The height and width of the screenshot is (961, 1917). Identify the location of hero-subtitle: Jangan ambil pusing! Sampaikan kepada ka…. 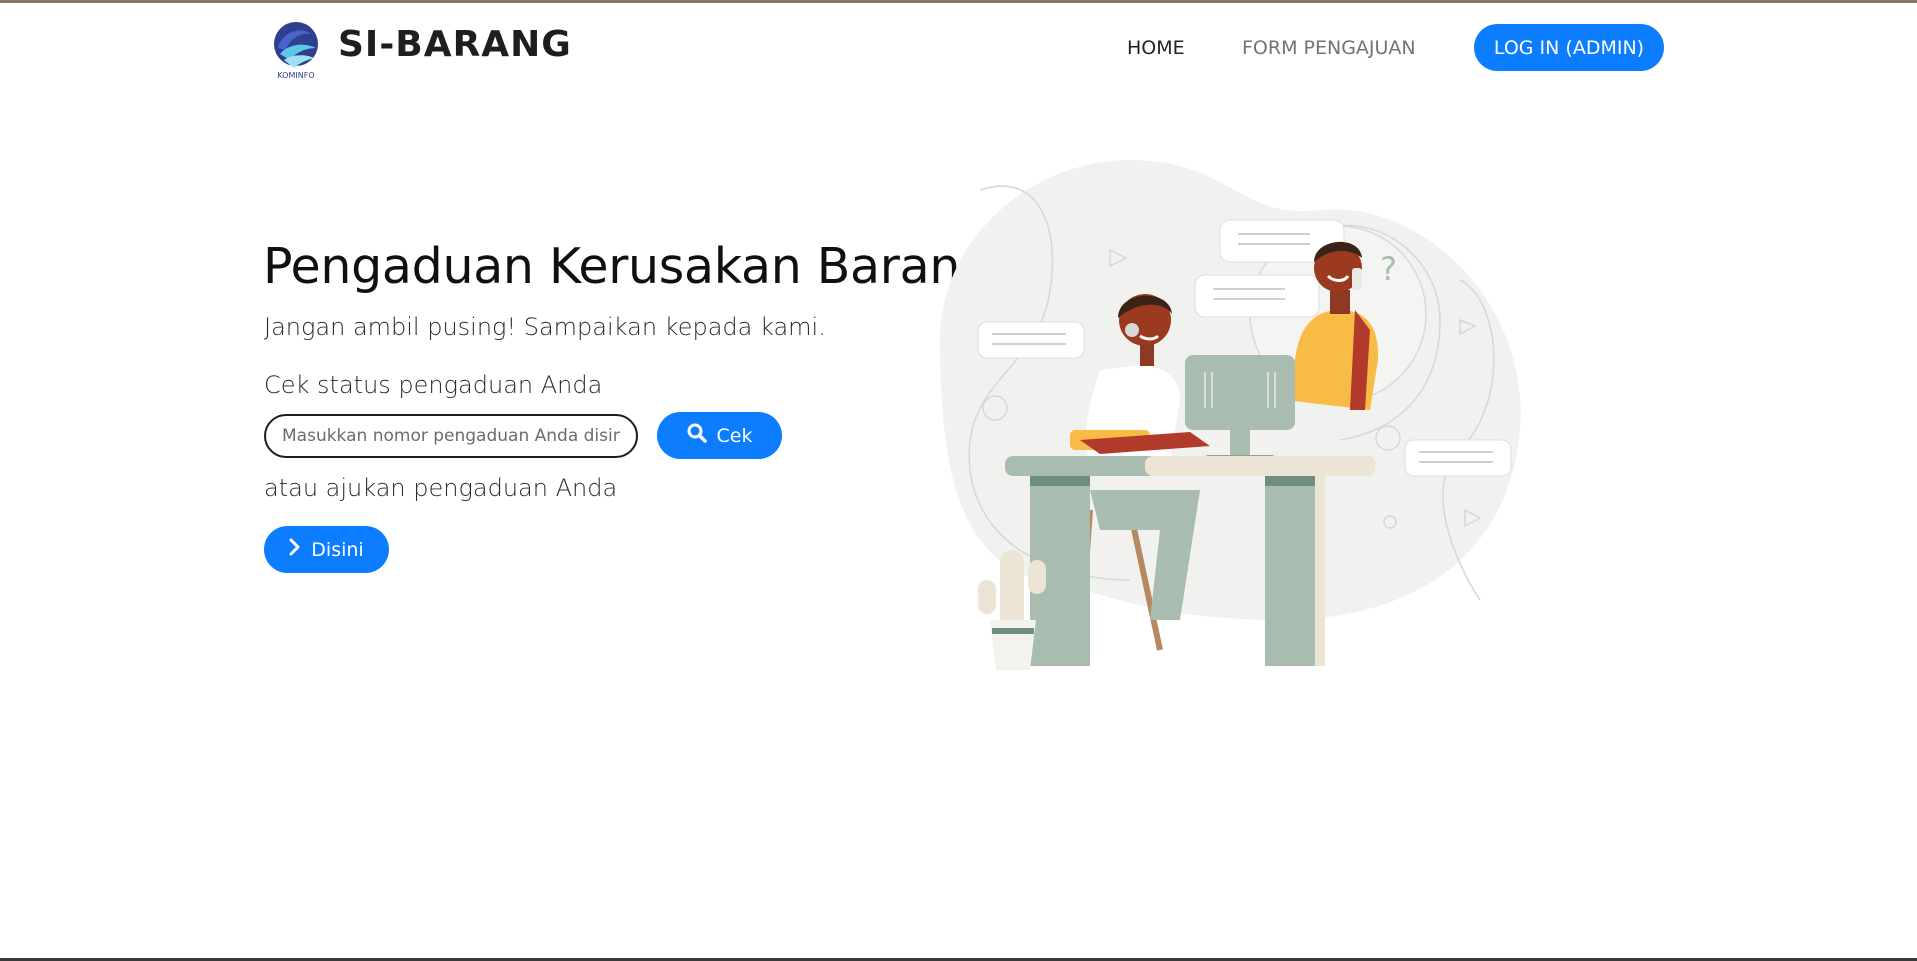
(545, 327).